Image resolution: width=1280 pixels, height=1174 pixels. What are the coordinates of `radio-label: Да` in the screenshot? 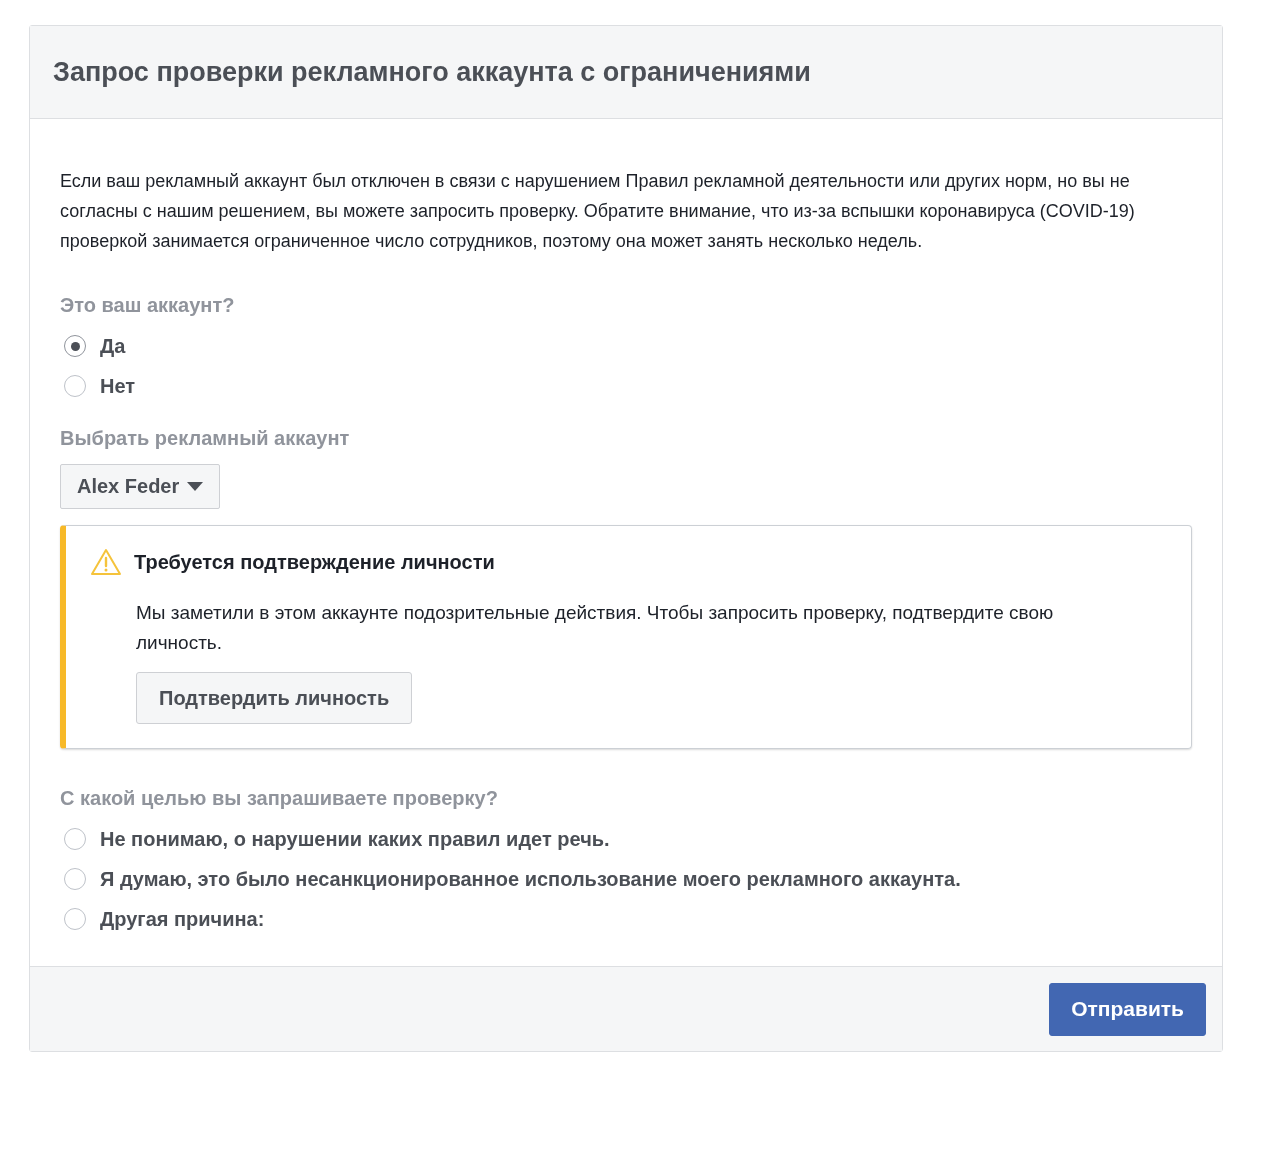 It's located at (113, 346).